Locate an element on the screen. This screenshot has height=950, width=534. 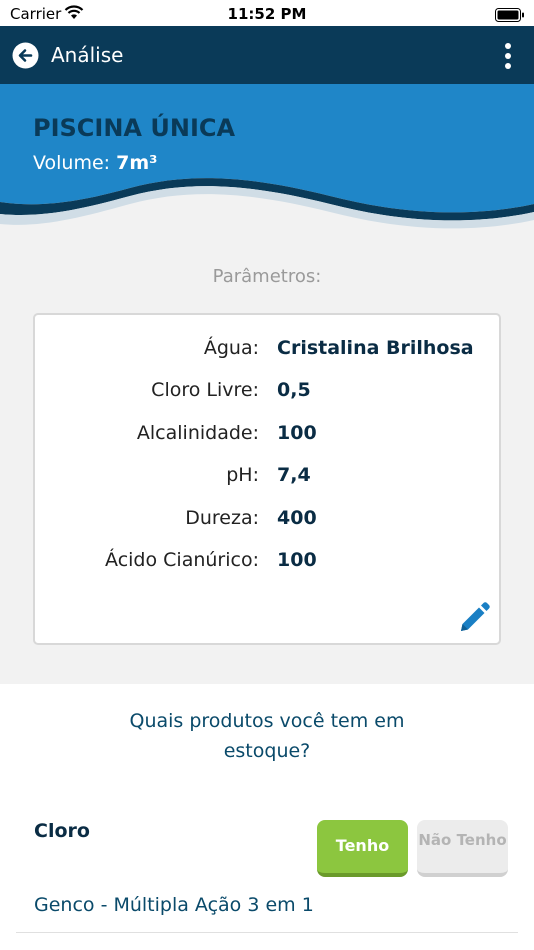
more-options-button is located at coordinates (508, 56).